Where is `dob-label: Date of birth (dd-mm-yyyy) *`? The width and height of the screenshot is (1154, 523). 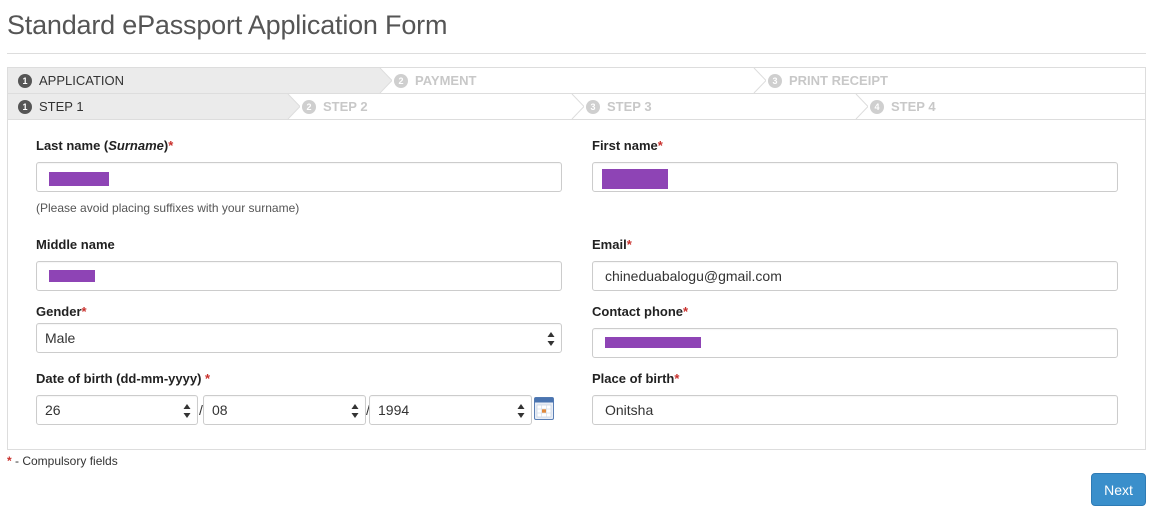
dob-label: Date of birth (dd-mm-yyyy) * is located at coordinates (123, 378).